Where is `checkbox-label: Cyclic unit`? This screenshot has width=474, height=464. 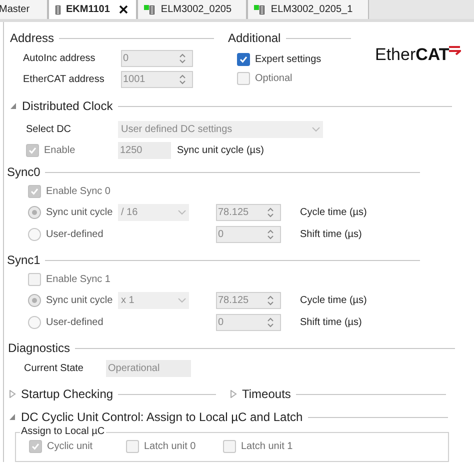 checkbox-label: Cyclic unit is located at coordinates (70, 447).